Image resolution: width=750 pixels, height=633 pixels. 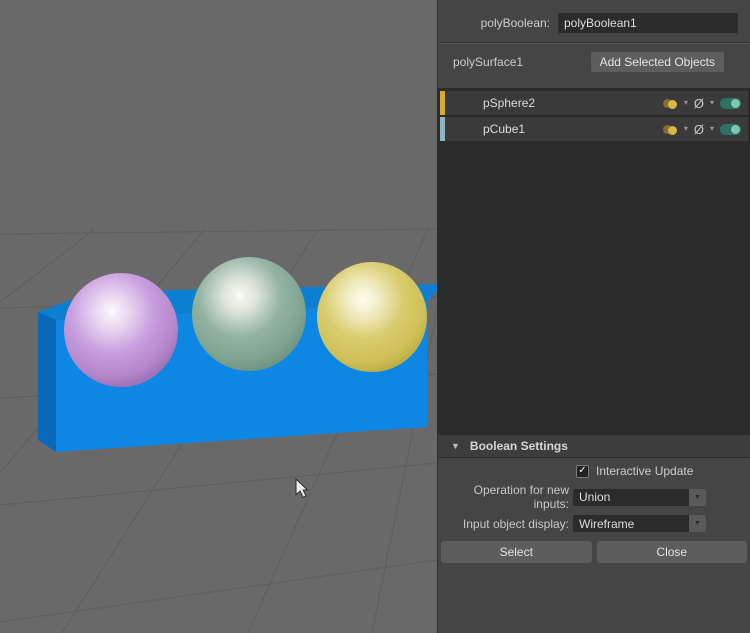 What do you see at coordinates (516, 552) in the screenshot?
I see `select-button: Select` at bounding box center [516, 552].